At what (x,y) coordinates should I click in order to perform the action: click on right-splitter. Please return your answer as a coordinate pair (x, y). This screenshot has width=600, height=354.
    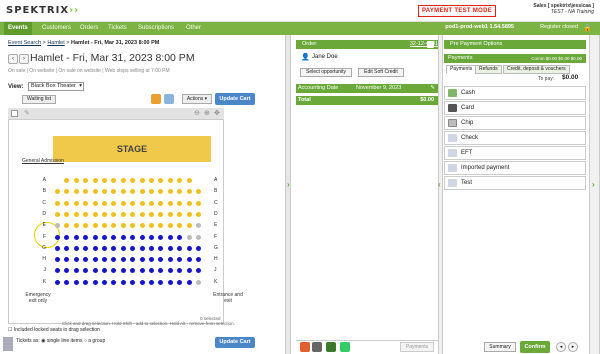
    Looking at the image, I should click on (594, 194).